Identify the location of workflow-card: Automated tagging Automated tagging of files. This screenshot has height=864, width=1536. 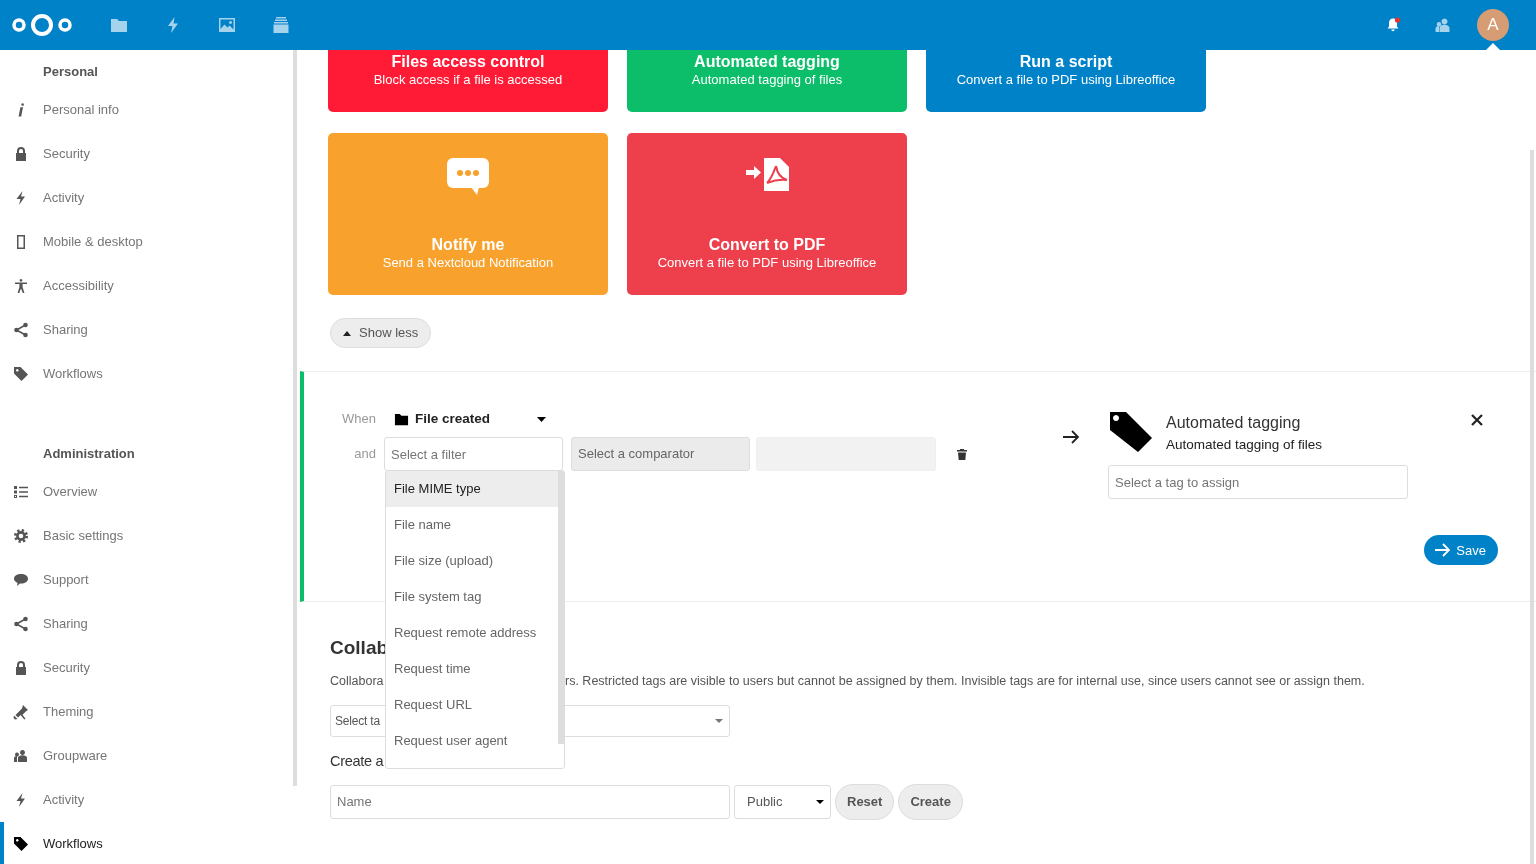
(767, 81).